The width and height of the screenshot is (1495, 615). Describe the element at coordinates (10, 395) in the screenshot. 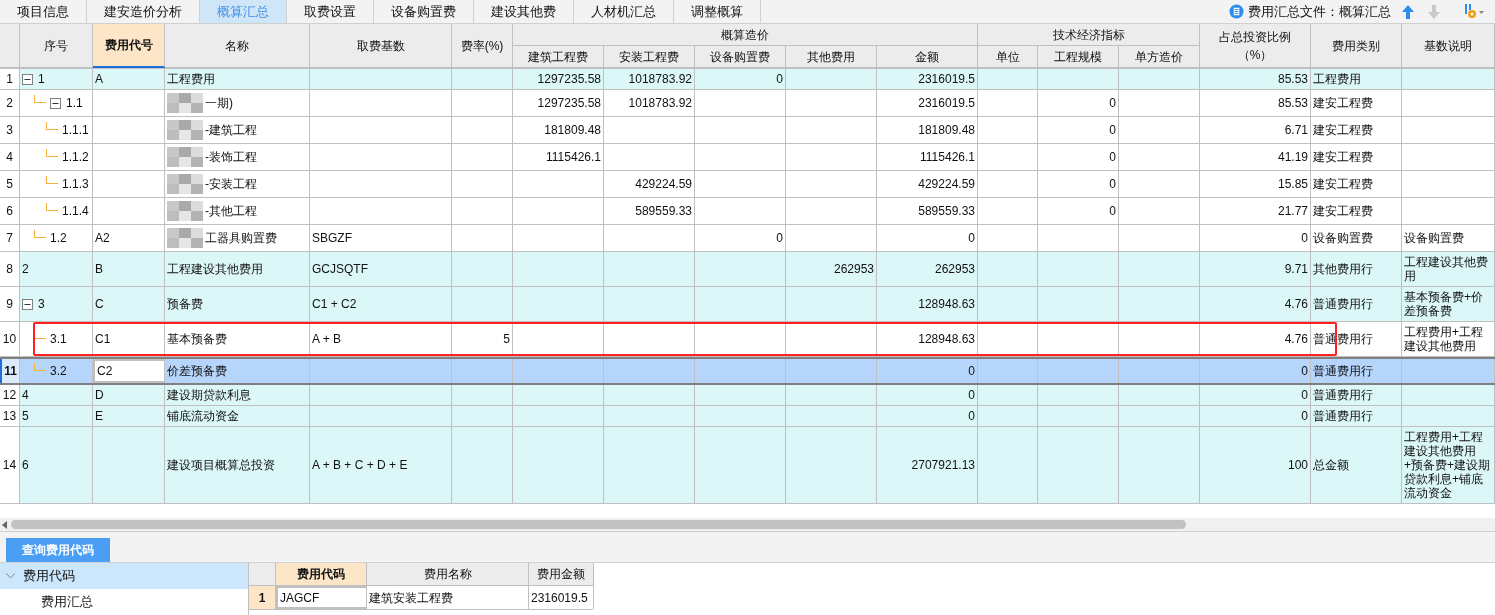

I see `row-number: 12` at that location.